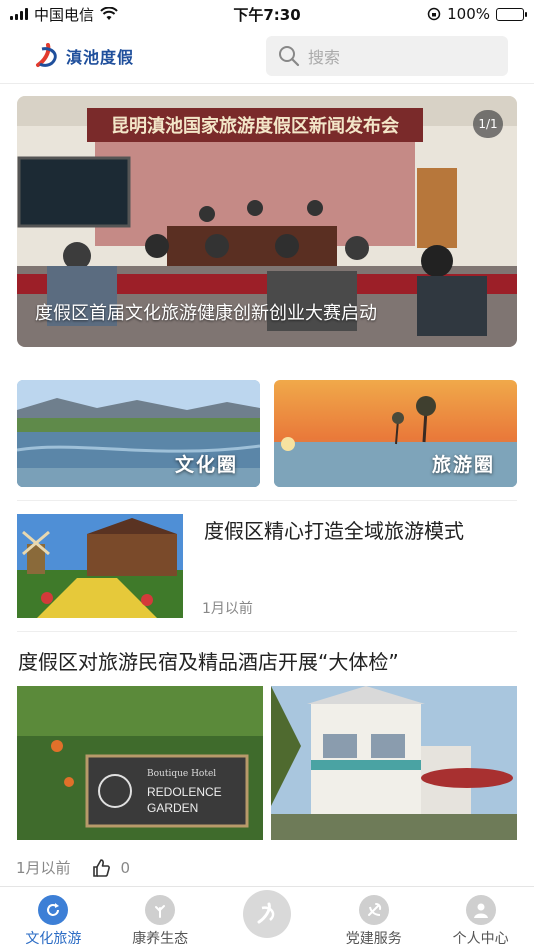 The height and width of the screenshot is (950, 534). Describe the element at coordinates (100, 57) in the screenshot. I see `logo-text: 滇池度假` at that location.